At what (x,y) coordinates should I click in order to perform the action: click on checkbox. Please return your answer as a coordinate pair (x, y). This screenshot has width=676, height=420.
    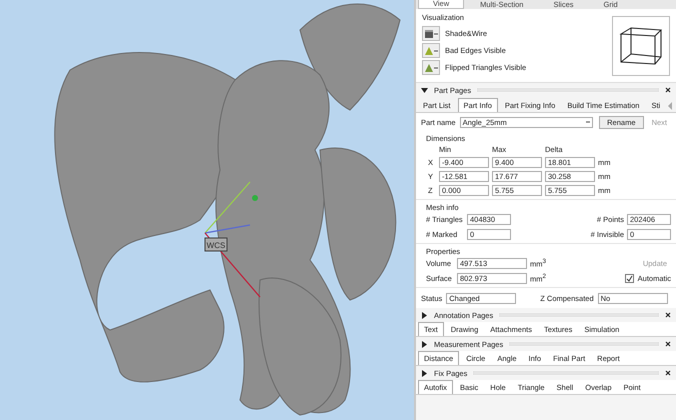
    Looking at the image, I should click on (629, 278).